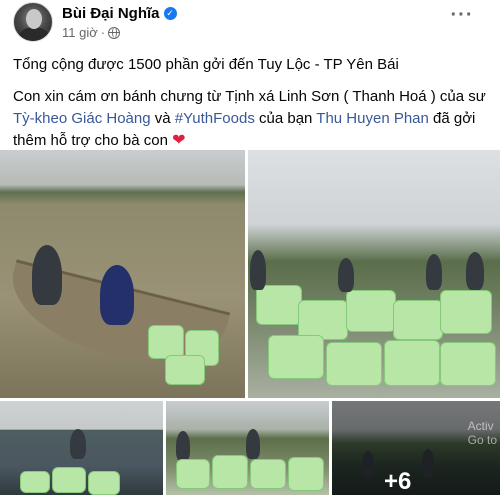 The height and width of the screenshot is (495, 500). What do you see at coordinates (285, 118) in the screenshot?
I see `post-text-segment: của bạn` at bounding box center [285, 118].